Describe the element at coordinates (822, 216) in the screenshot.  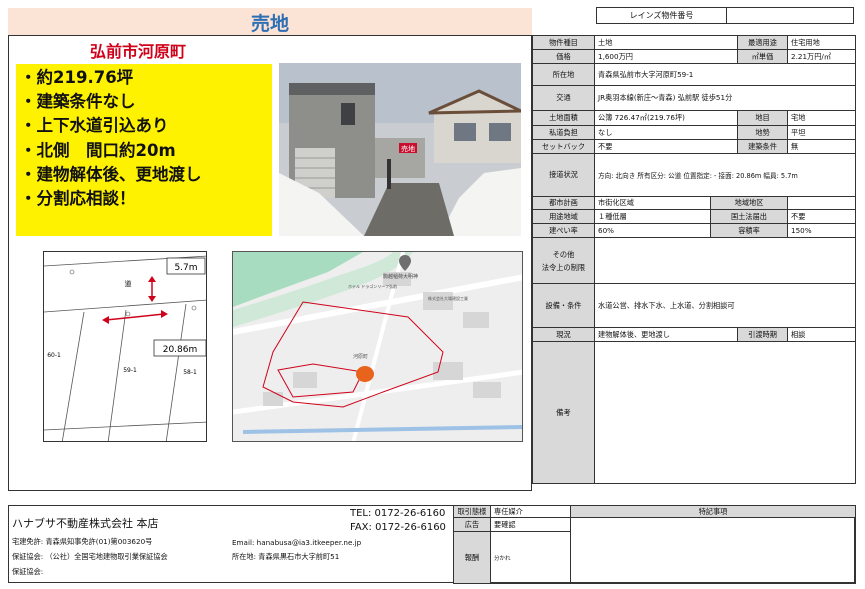
I see `land-act-value: 不要` at that location.